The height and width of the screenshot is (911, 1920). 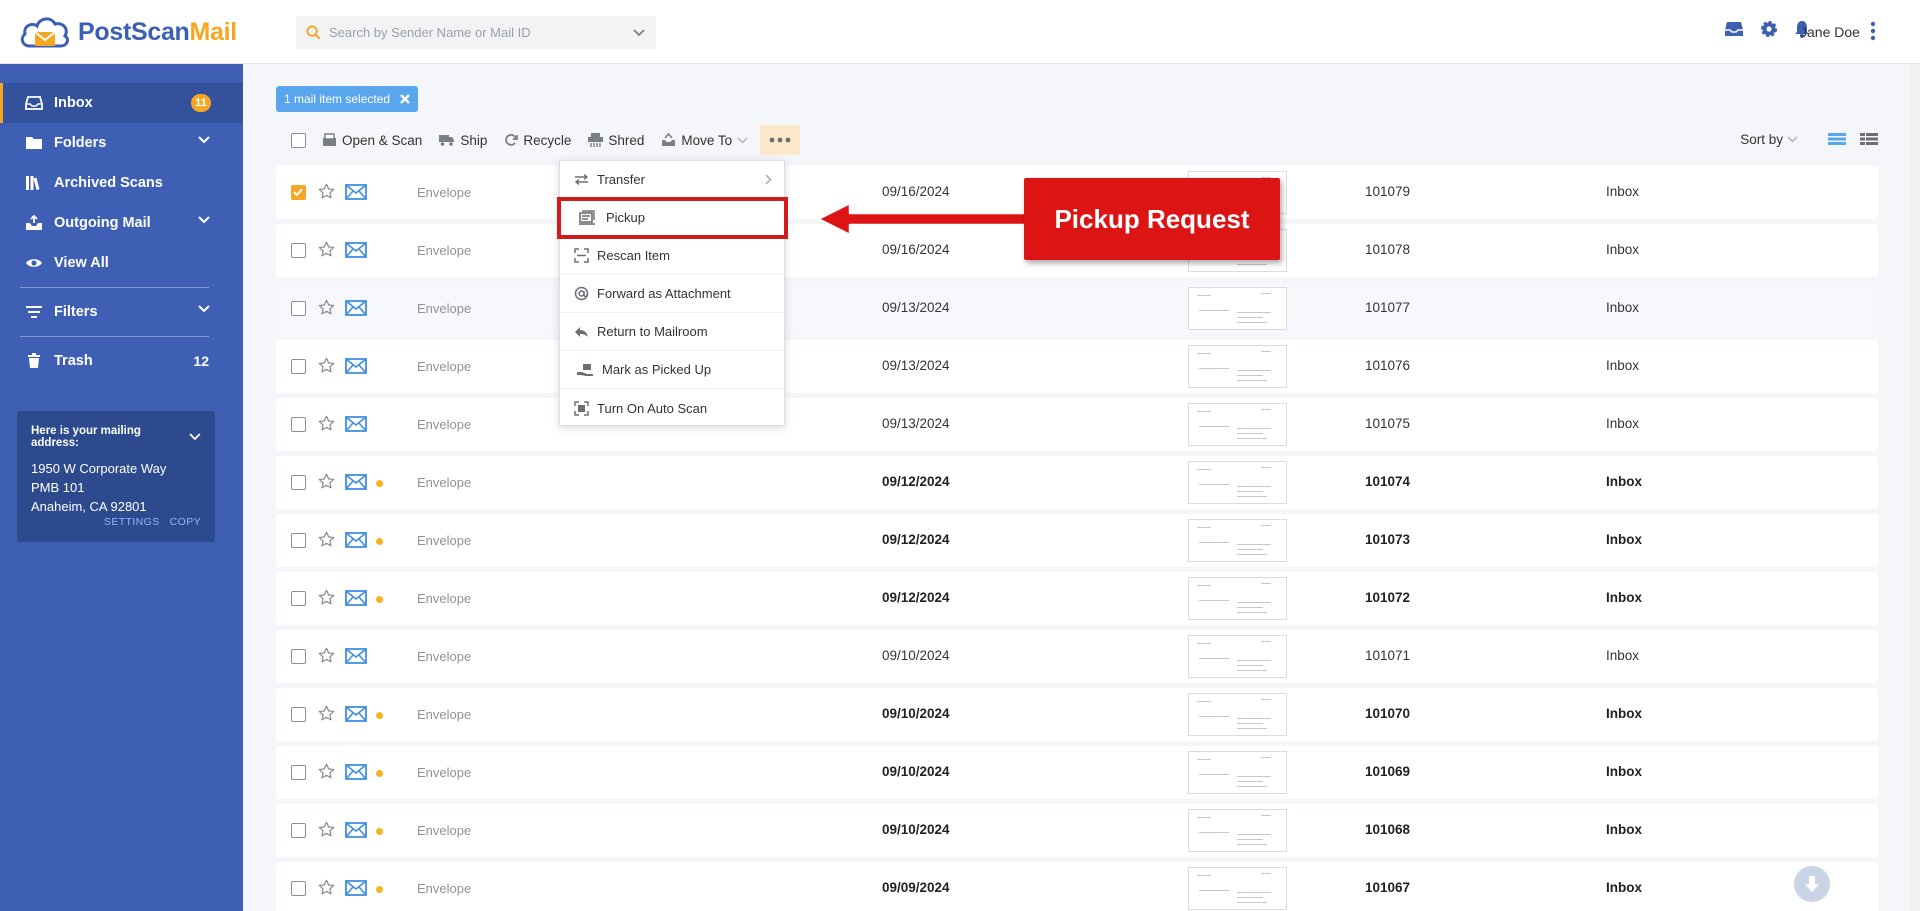 What do you see at coordinates (1761, 139) in the screenshot?
I see `sort-by-label: Sort by` at bounding box center [1761, 139].